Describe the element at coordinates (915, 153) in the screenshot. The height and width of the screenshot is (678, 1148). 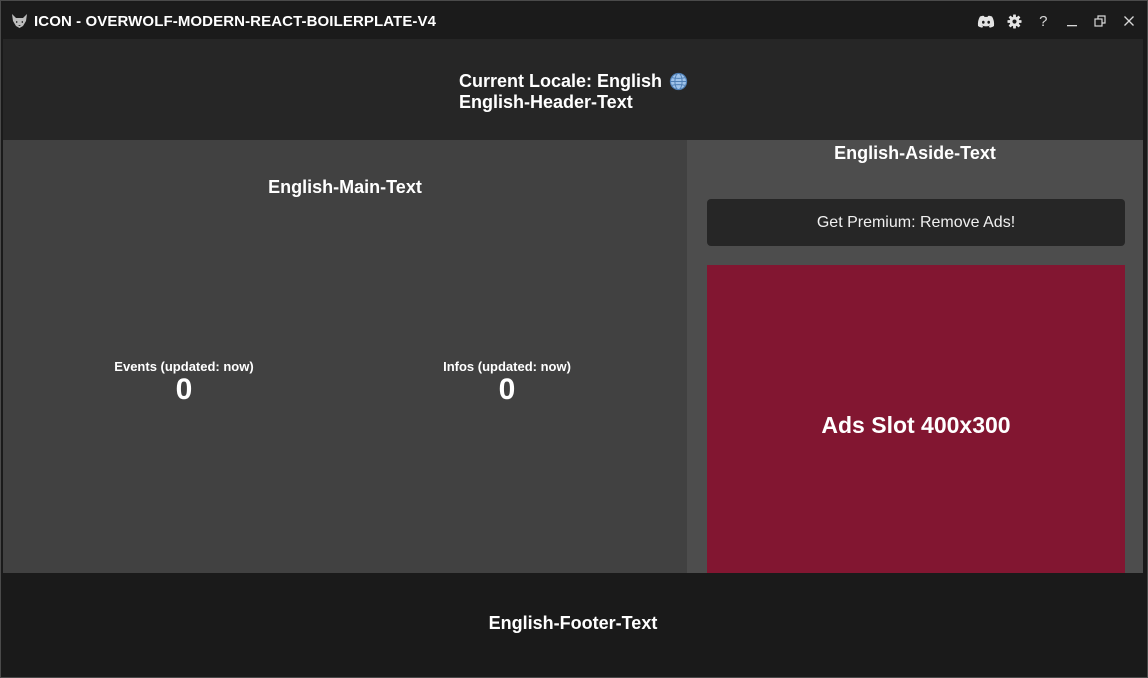
I see `aside-title: English-Aside-Text` at that location.